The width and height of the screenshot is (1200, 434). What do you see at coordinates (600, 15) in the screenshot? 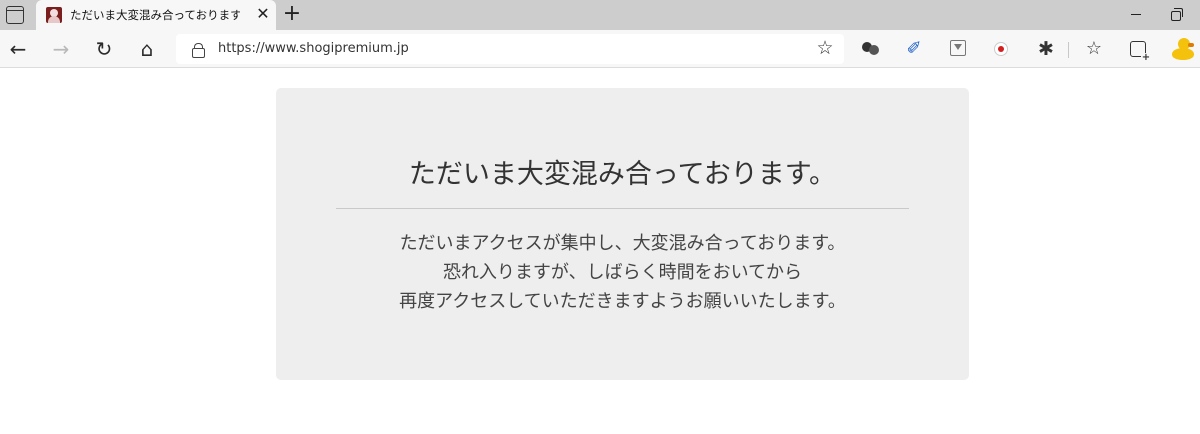
I see `tab-strip: ただいま大変混み合っております。 ✕ +` at bounding box center [600, 15].